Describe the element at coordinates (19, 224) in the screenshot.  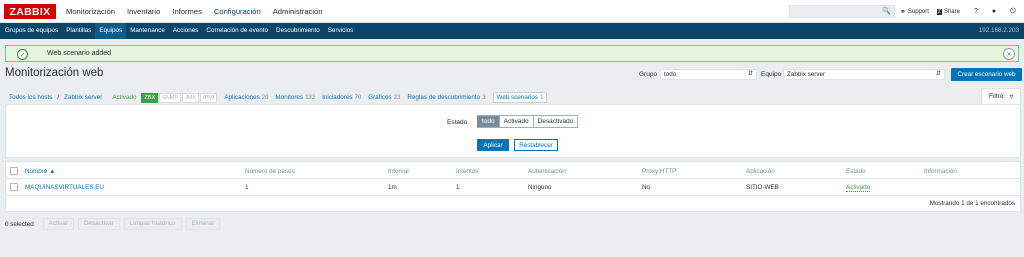
I see `selected-count: 0 selected` at that location.